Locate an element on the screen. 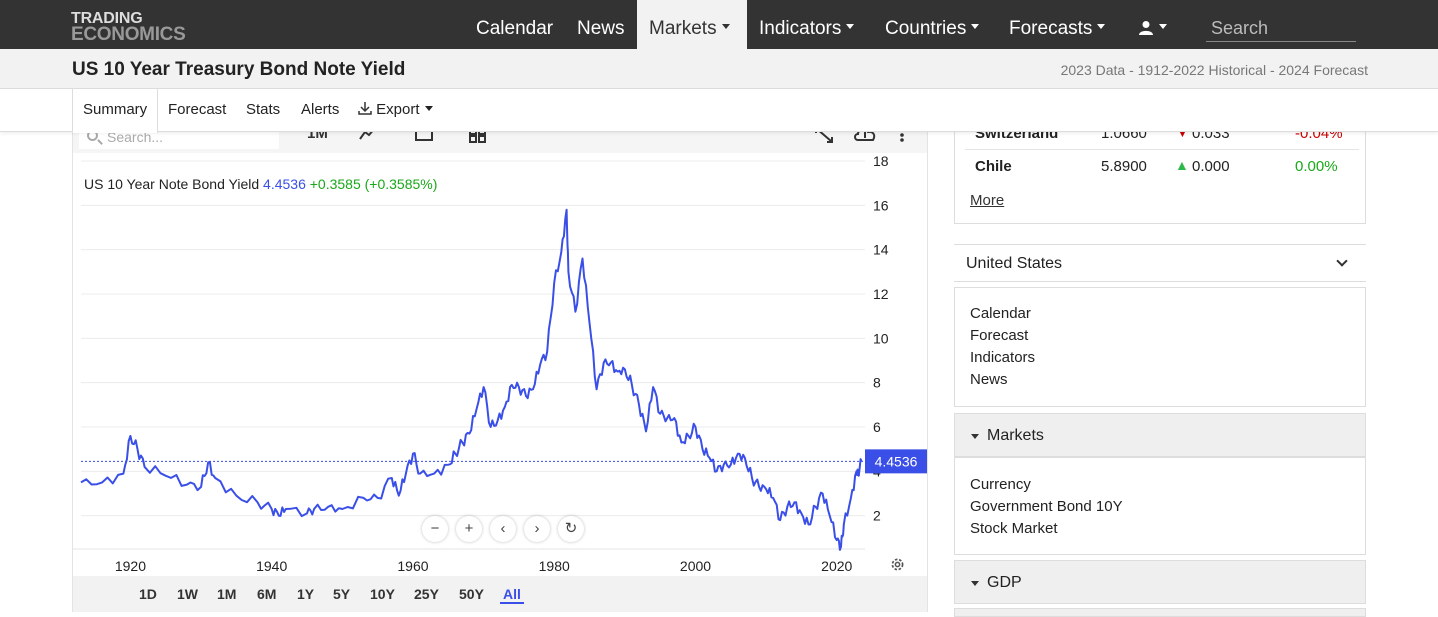 Image resolution: width=1438 pixels, height=617 pixels. x-tick-label: 1980 is located at coordinates (554, 566).